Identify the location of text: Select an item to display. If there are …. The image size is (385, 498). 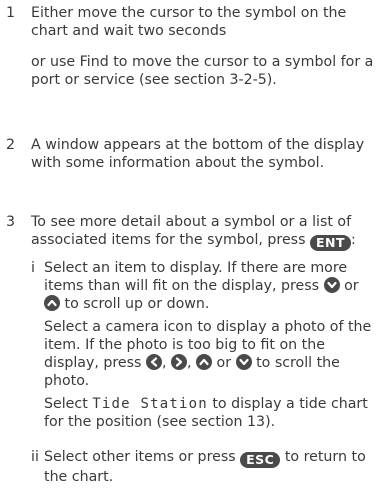
(196, 277).